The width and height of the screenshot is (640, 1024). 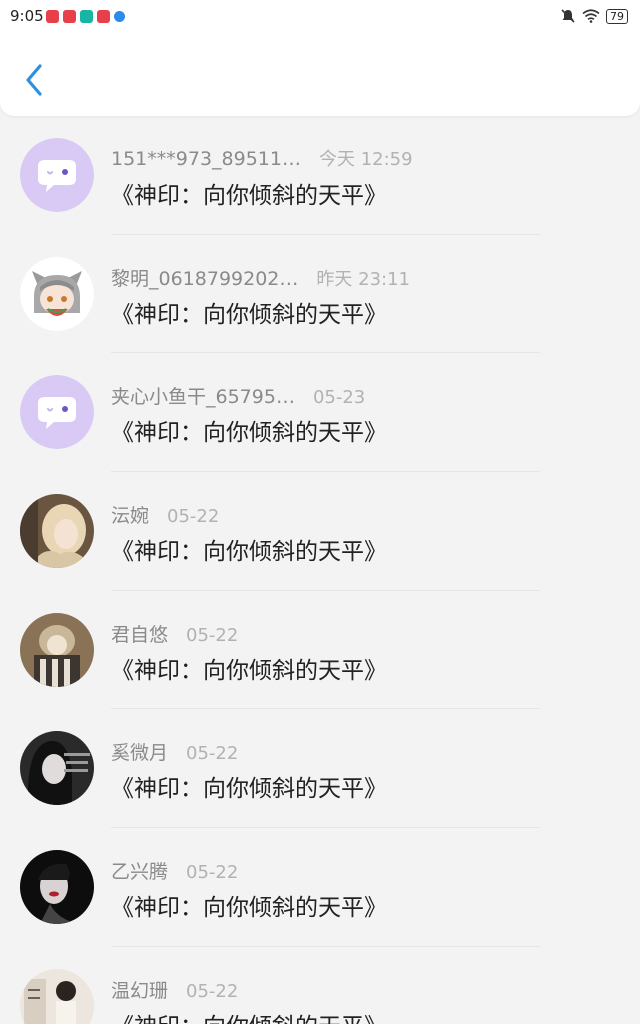 What do you see at coordinates (568, 16) in the screenshot?
I see `mute-icon` at bounding box center [568, 16].